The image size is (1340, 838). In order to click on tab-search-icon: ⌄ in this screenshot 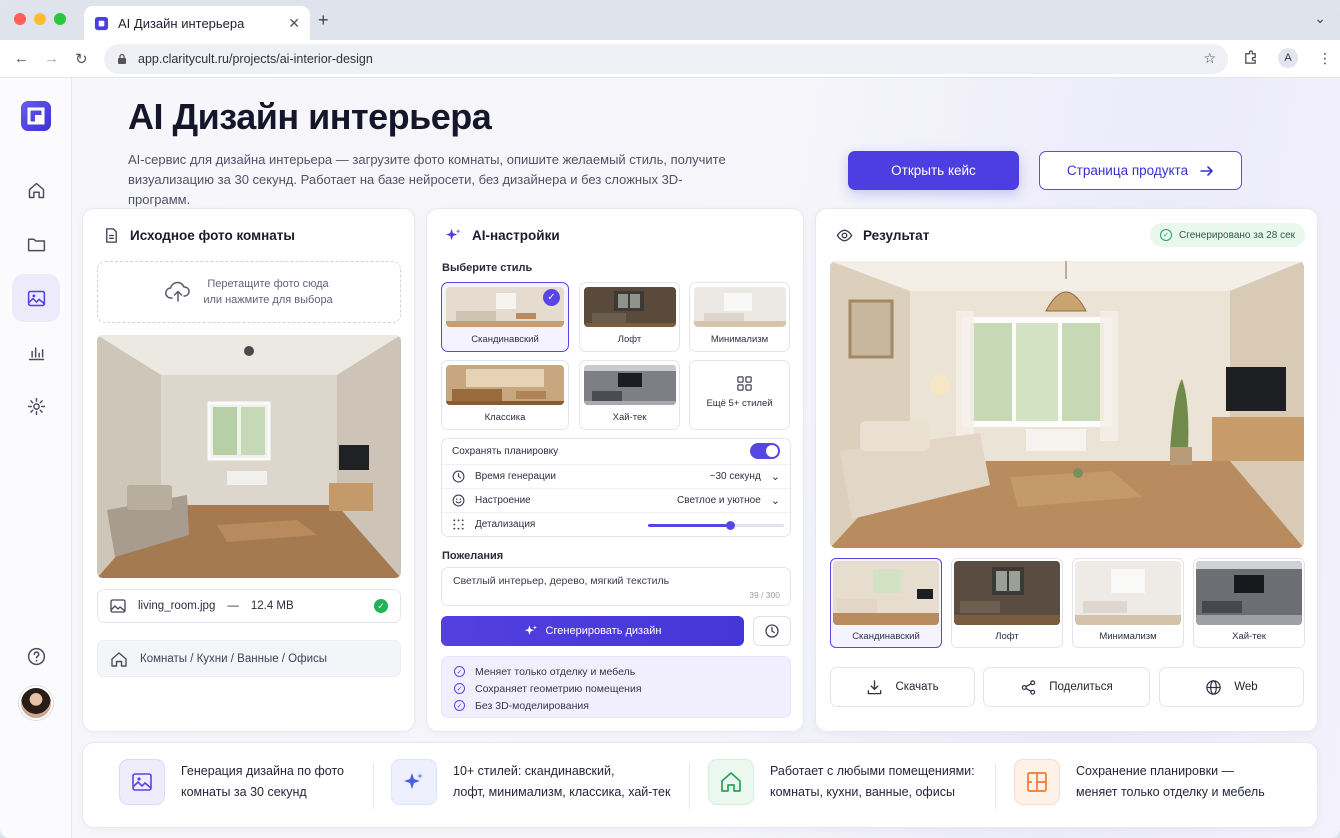, I will do `click(1320, 18)`.